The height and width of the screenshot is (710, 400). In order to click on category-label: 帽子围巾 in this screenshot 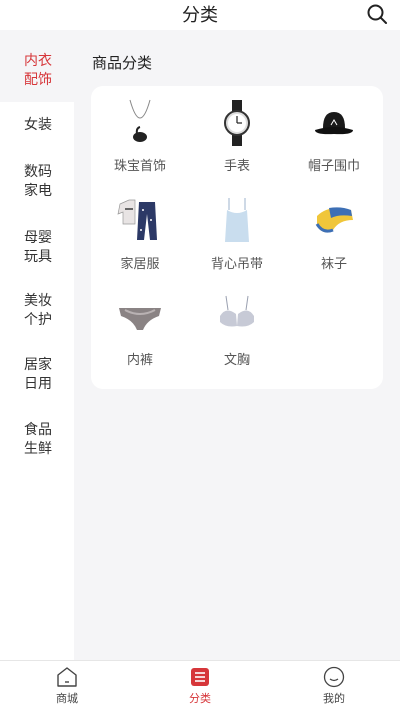, I will do `click(333, 166)`.